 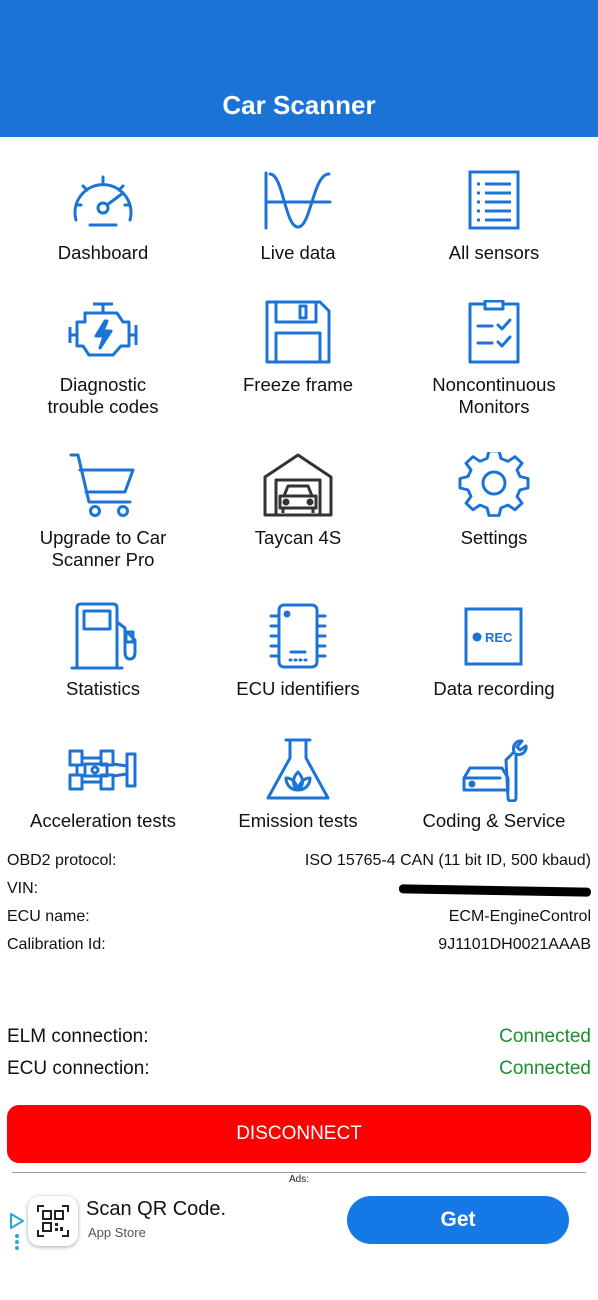 What do you see at coordinates (299, 68) in the screenshot?
I see `app-header: Car Scanner` at bounding box center [299, 68].